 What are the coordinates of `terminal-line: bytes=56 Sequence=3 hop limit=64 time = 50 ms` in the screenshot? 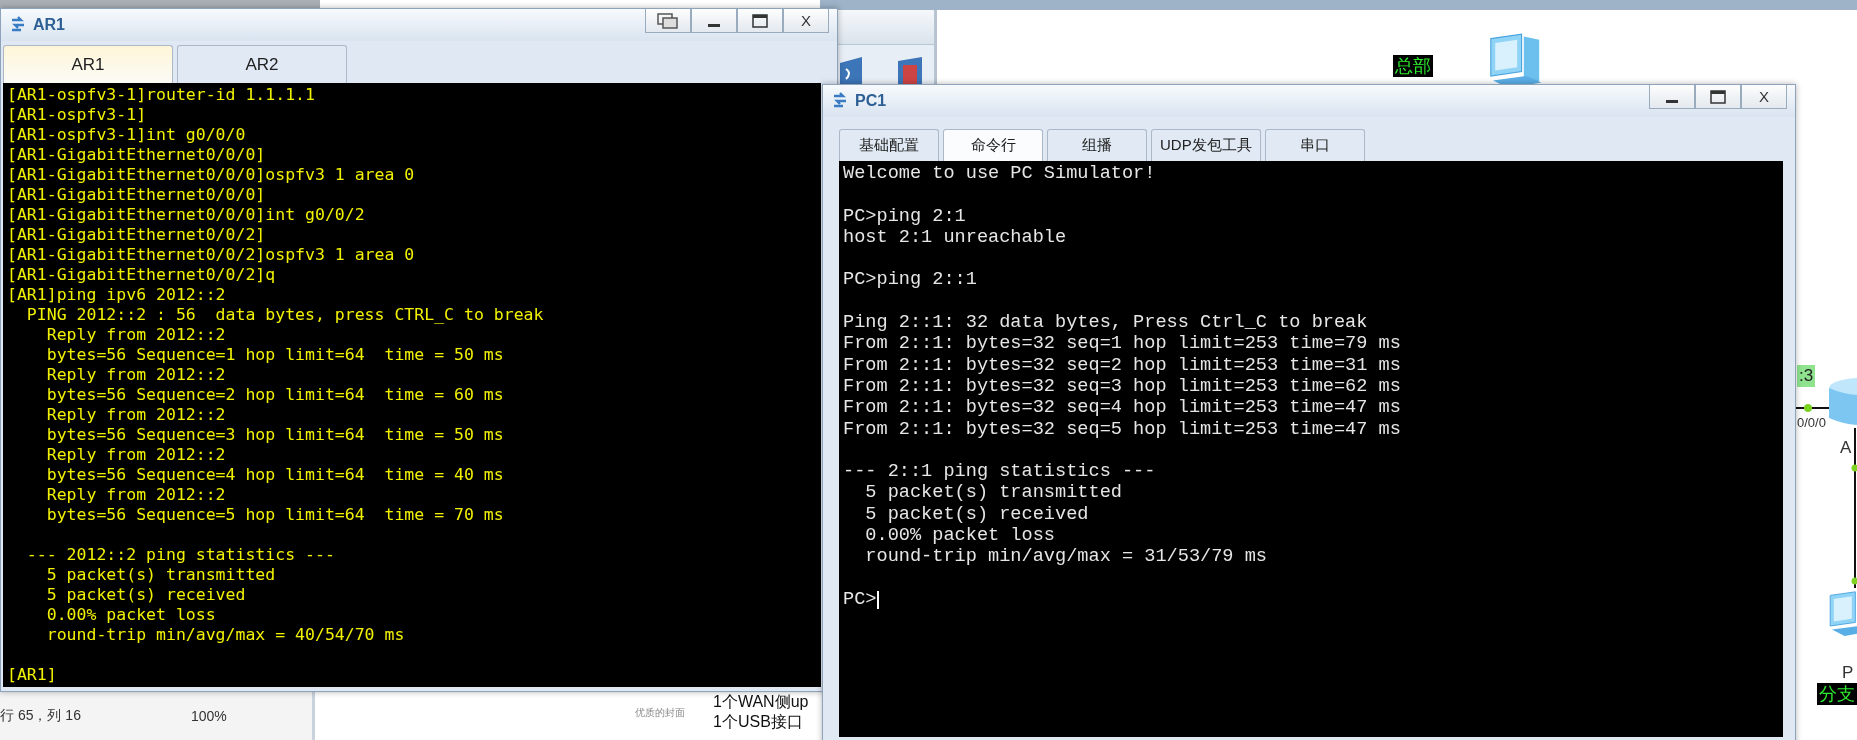 It's located at (274, 435).